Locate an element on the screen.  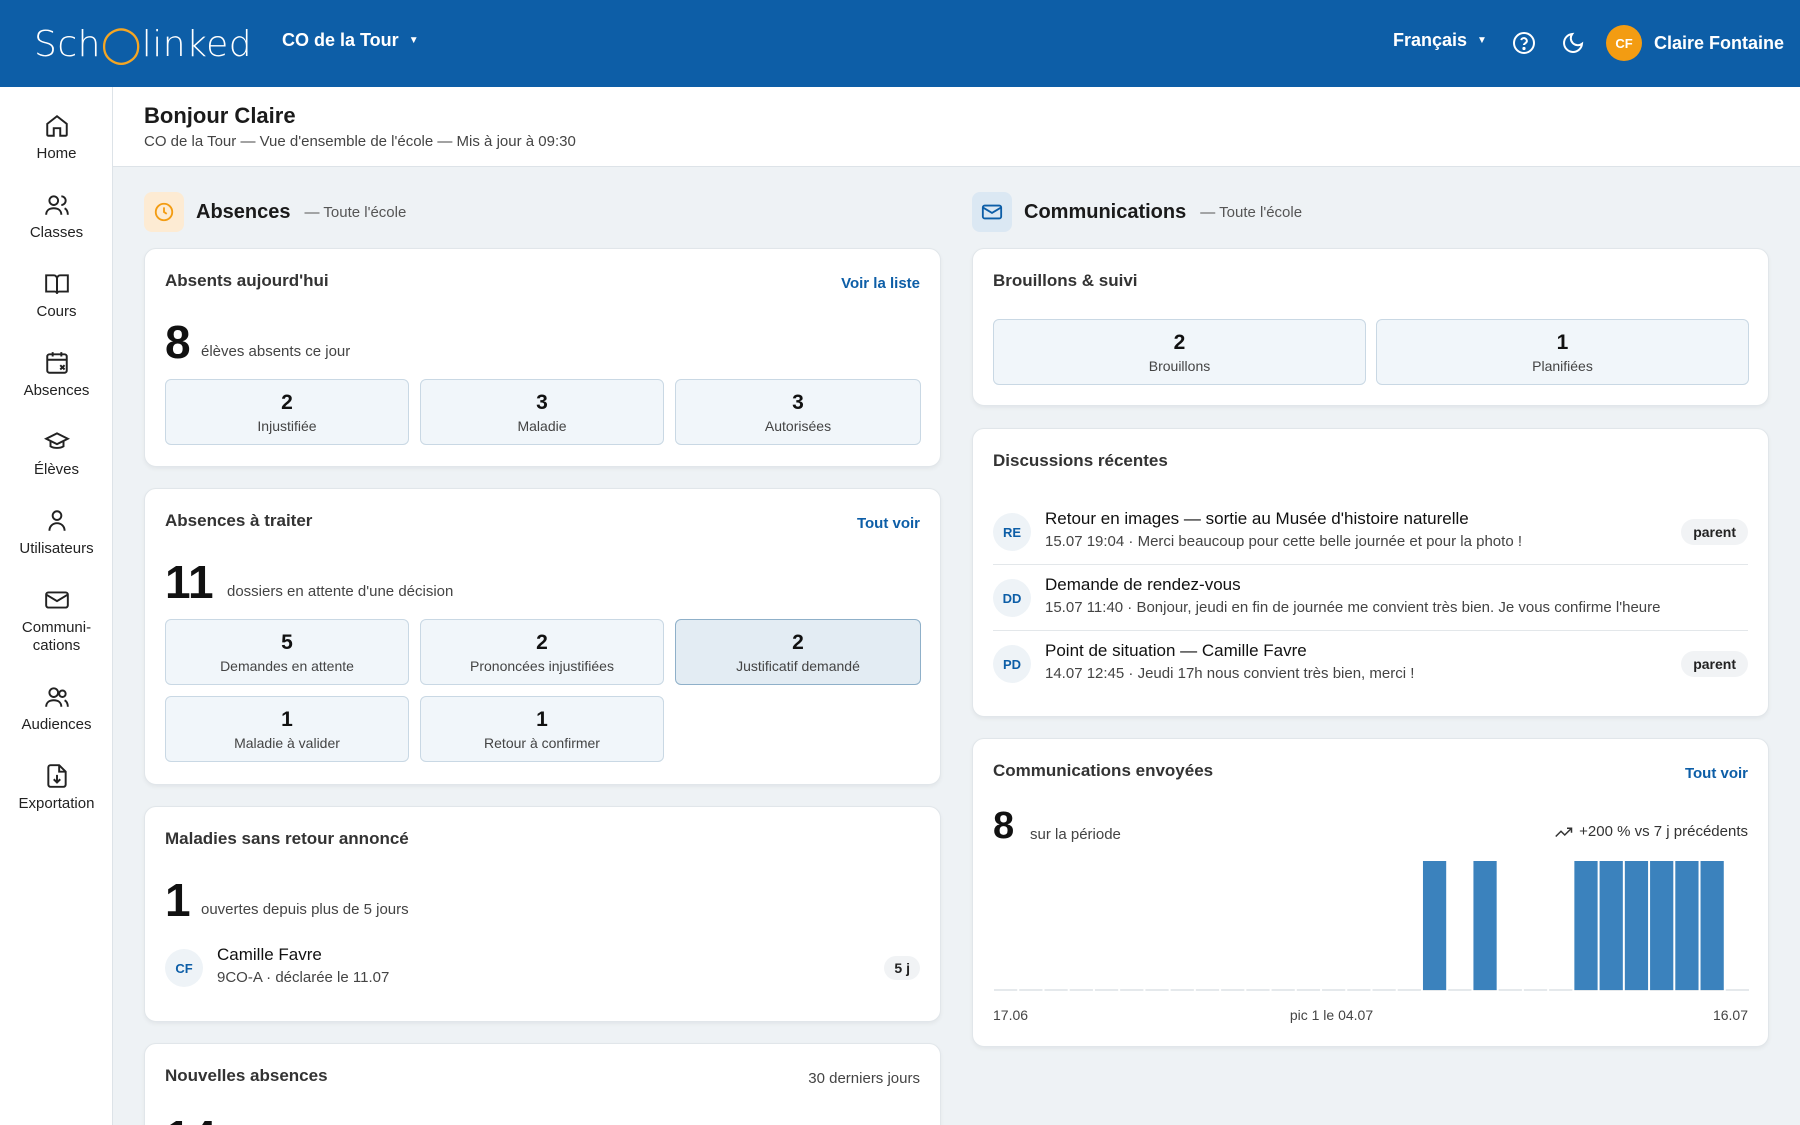
school-selector: CO de la Tour ▼ is located at coordinates (350, 40).